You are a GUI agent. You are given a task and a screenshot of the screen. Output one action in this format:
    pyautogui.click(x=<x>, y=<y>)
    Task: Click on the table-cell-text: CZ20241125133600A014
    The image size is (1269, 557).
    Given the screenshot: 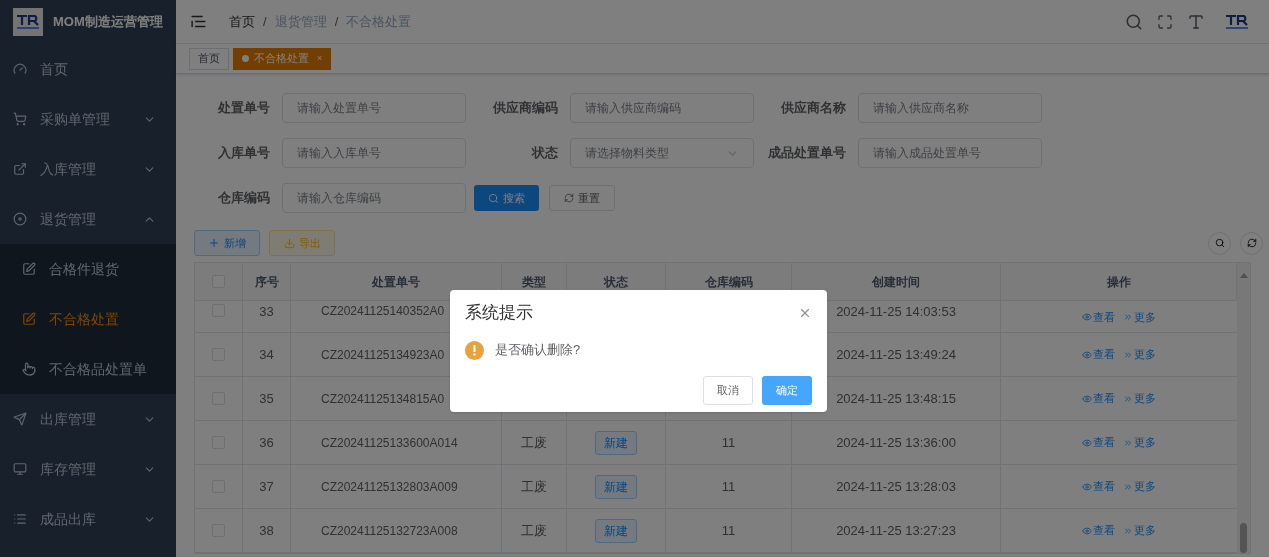 What is the action you would take?
    pyautogui.click(x=389, y=443)
    